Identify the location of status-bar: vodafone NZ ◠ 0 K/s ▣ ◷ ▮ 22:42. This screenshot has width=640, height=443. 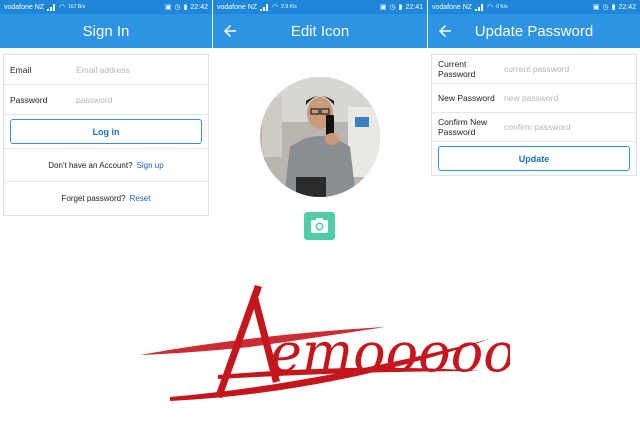
(534, 7).